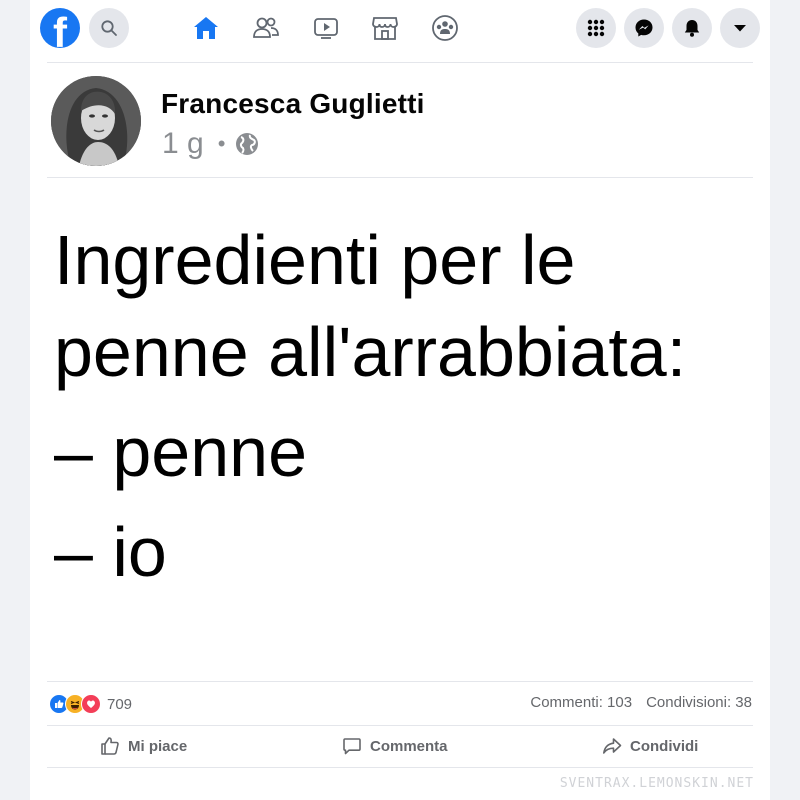 Image resolution: width=800 pixels, height=800 pixels. What do you see at coordinates (183, 144) in the screenshot?
I see `post-time: 1 g` at bounding box center [183, 144].